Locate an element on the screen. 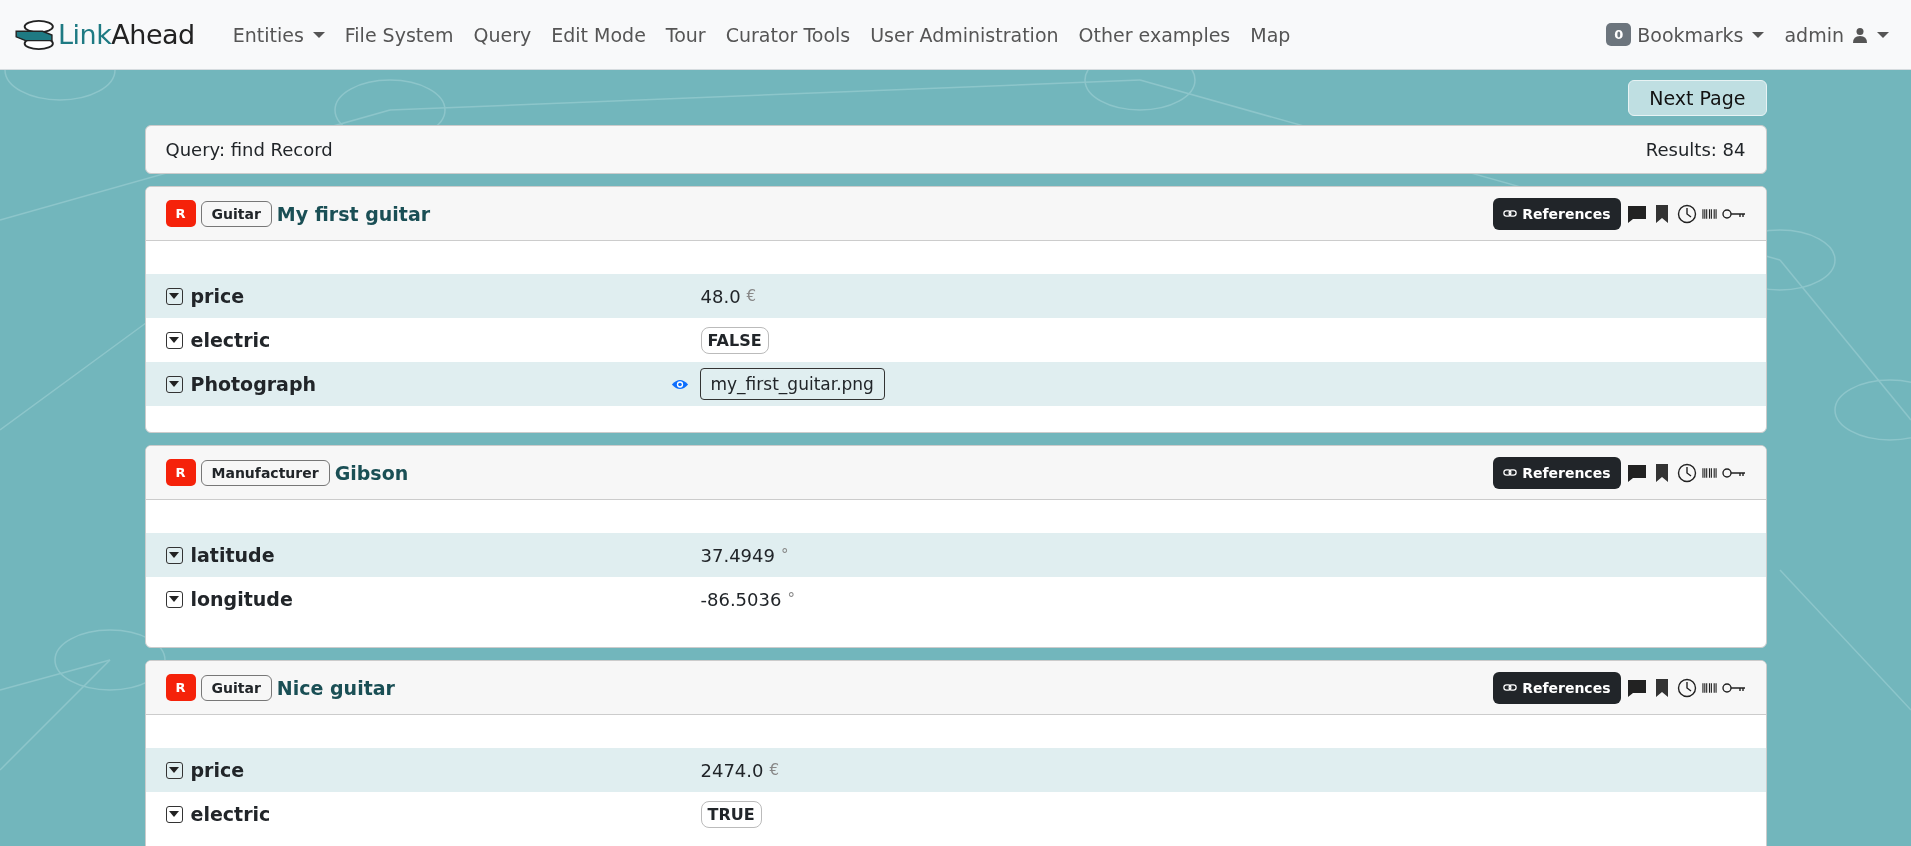 This screenshot has width=1911, height=846. nav-link: Map is located at coordinates (1270, 34).